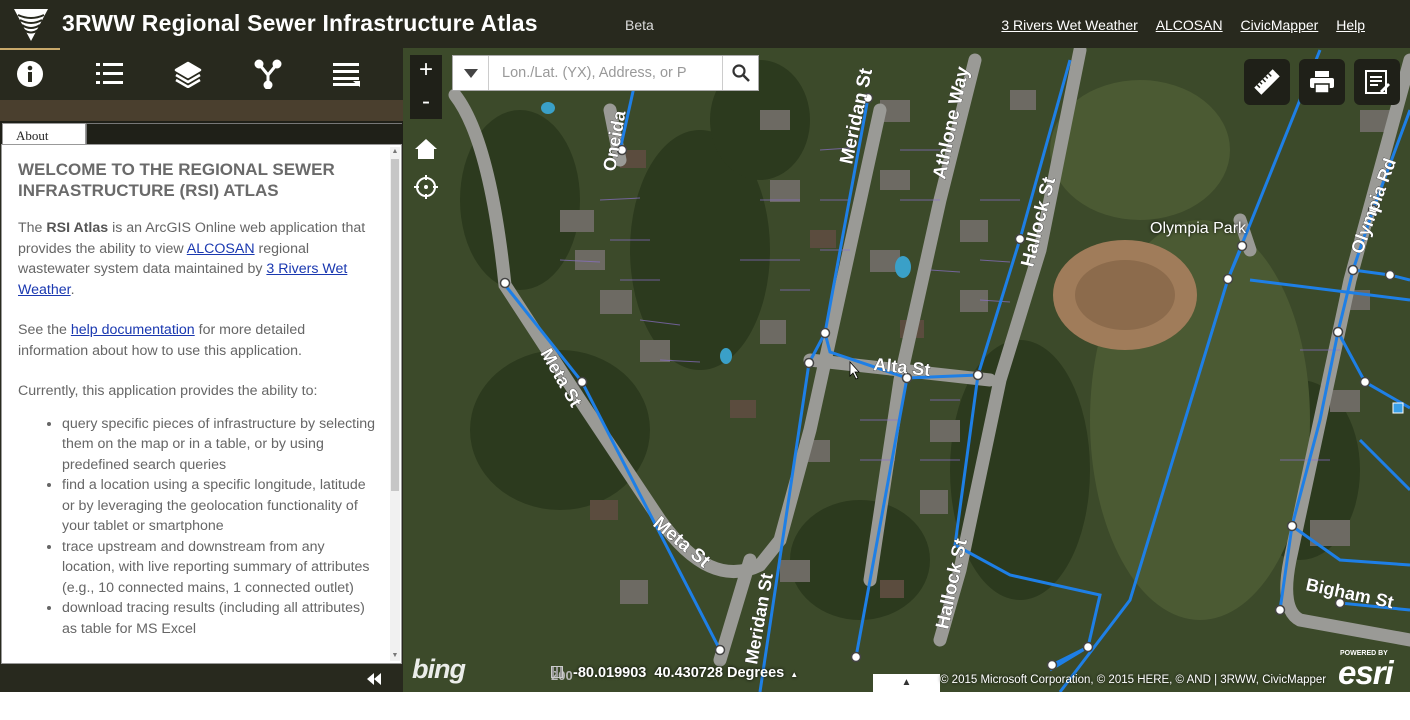  I want to click on notes-icon, so click(1377, 82).